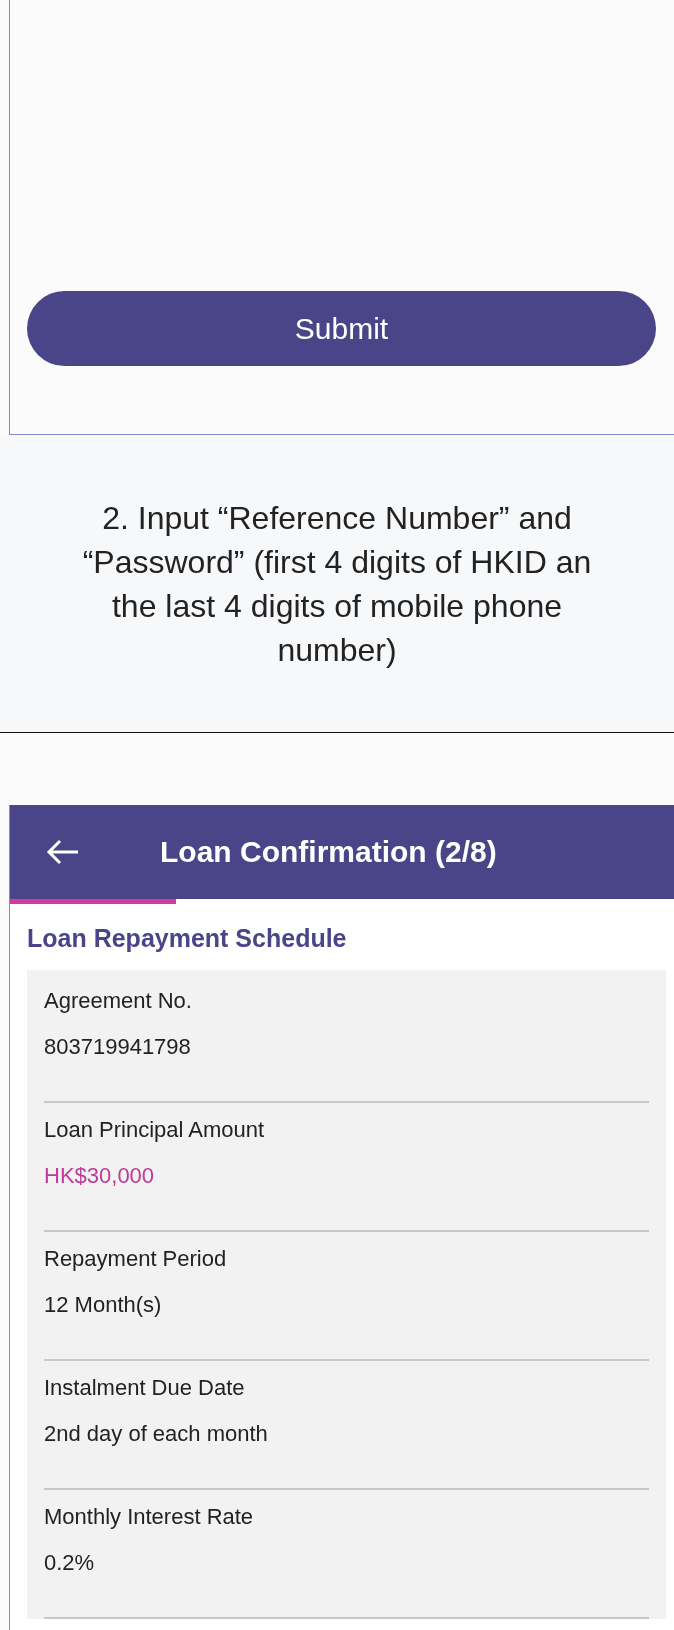  I want to click on instruction-text: “Password” (first 4 digits of HKID an, so click(337, 562).